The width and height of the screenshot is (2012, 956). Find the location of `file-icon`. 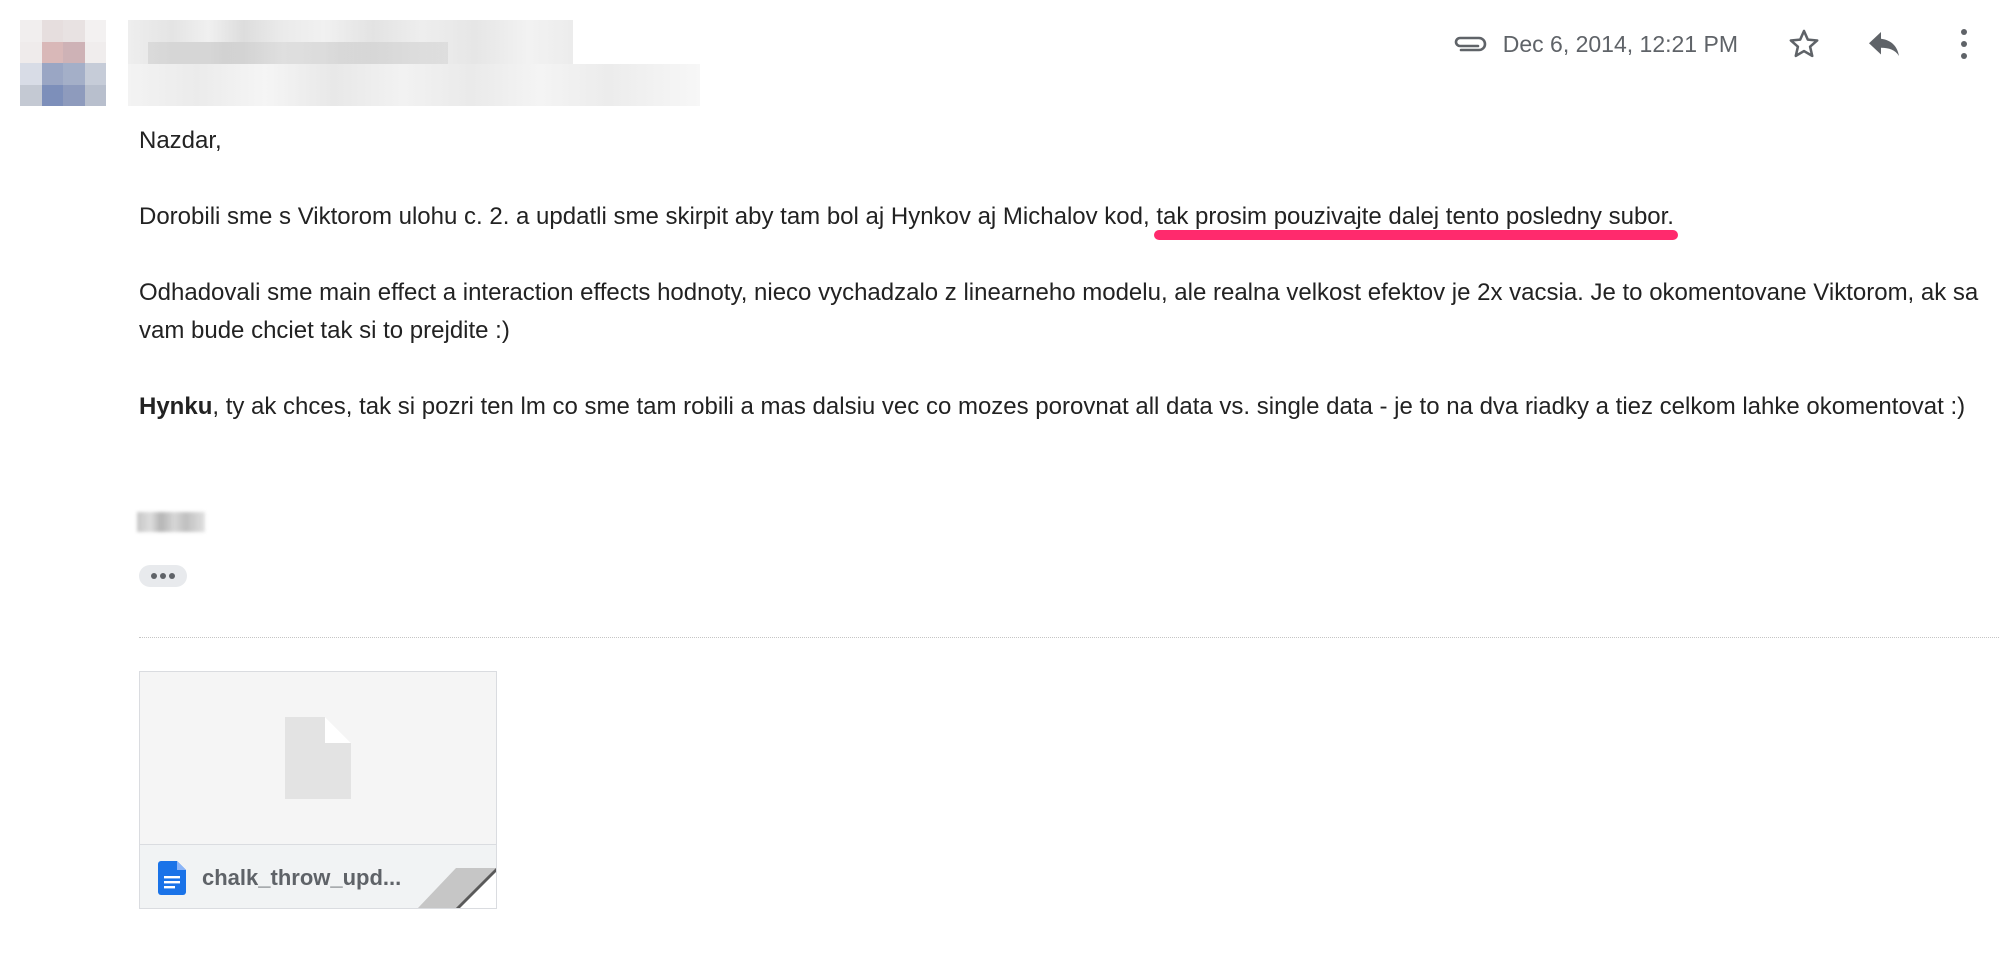

file-icon is located at coordinates (318, 758).